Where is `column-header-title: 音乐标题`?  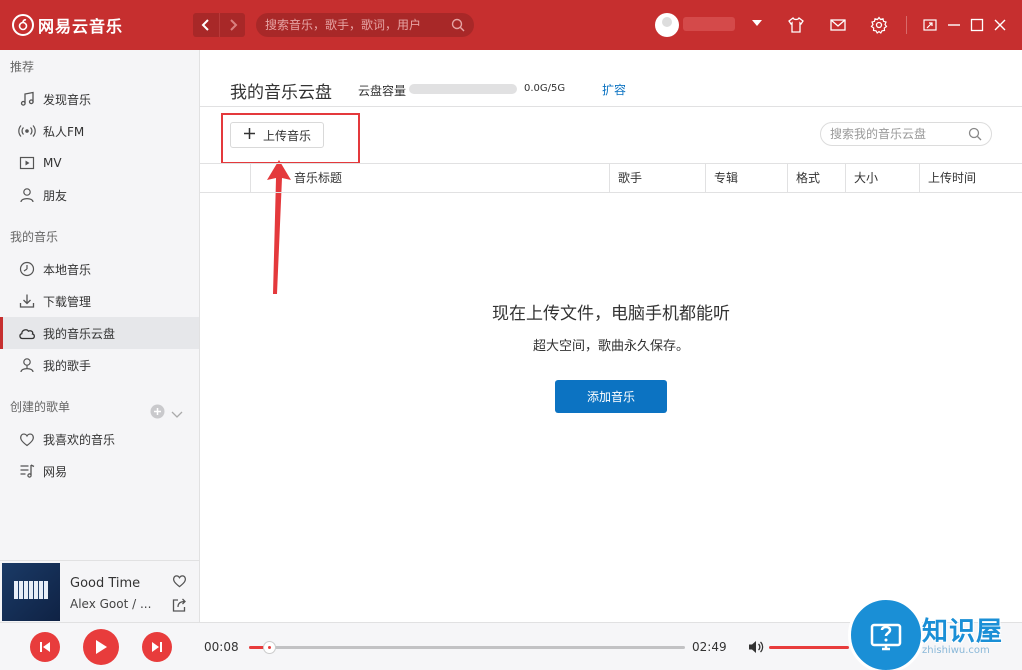 column-header-title: 音乐标题 is located at coordinates (448, 178).